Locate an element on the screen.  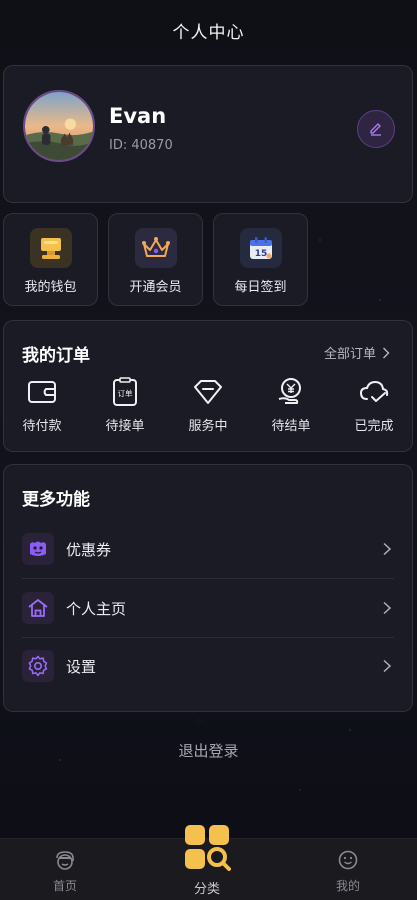
more-title: 更多功能 is located at coordinates (56, 500).